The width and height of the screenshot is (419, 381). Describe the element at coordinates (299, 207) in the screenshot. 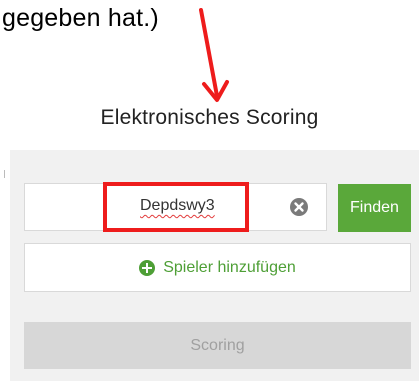

I see `clear-icon` at that location.